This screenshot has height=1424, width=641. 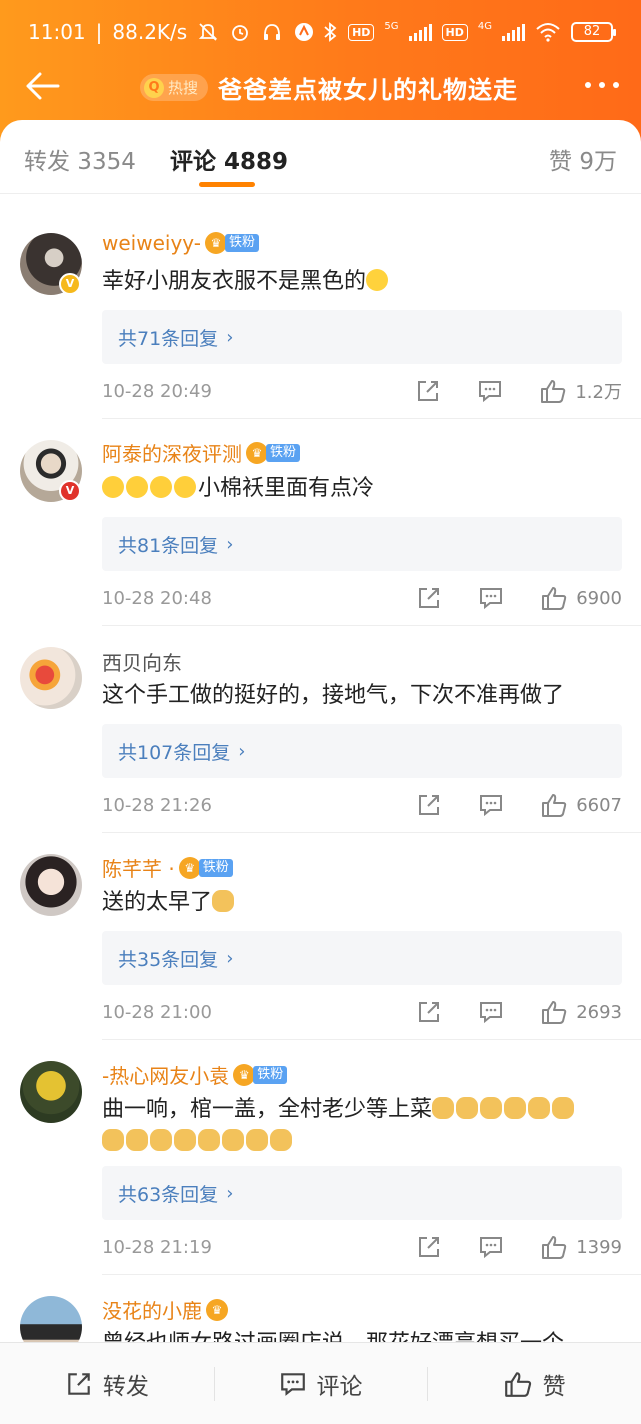 What do you see at coordinates (362, 751) in the screenshot?
I see `replies-link: 共107条回复 ›` at bounding box center [362, 751].